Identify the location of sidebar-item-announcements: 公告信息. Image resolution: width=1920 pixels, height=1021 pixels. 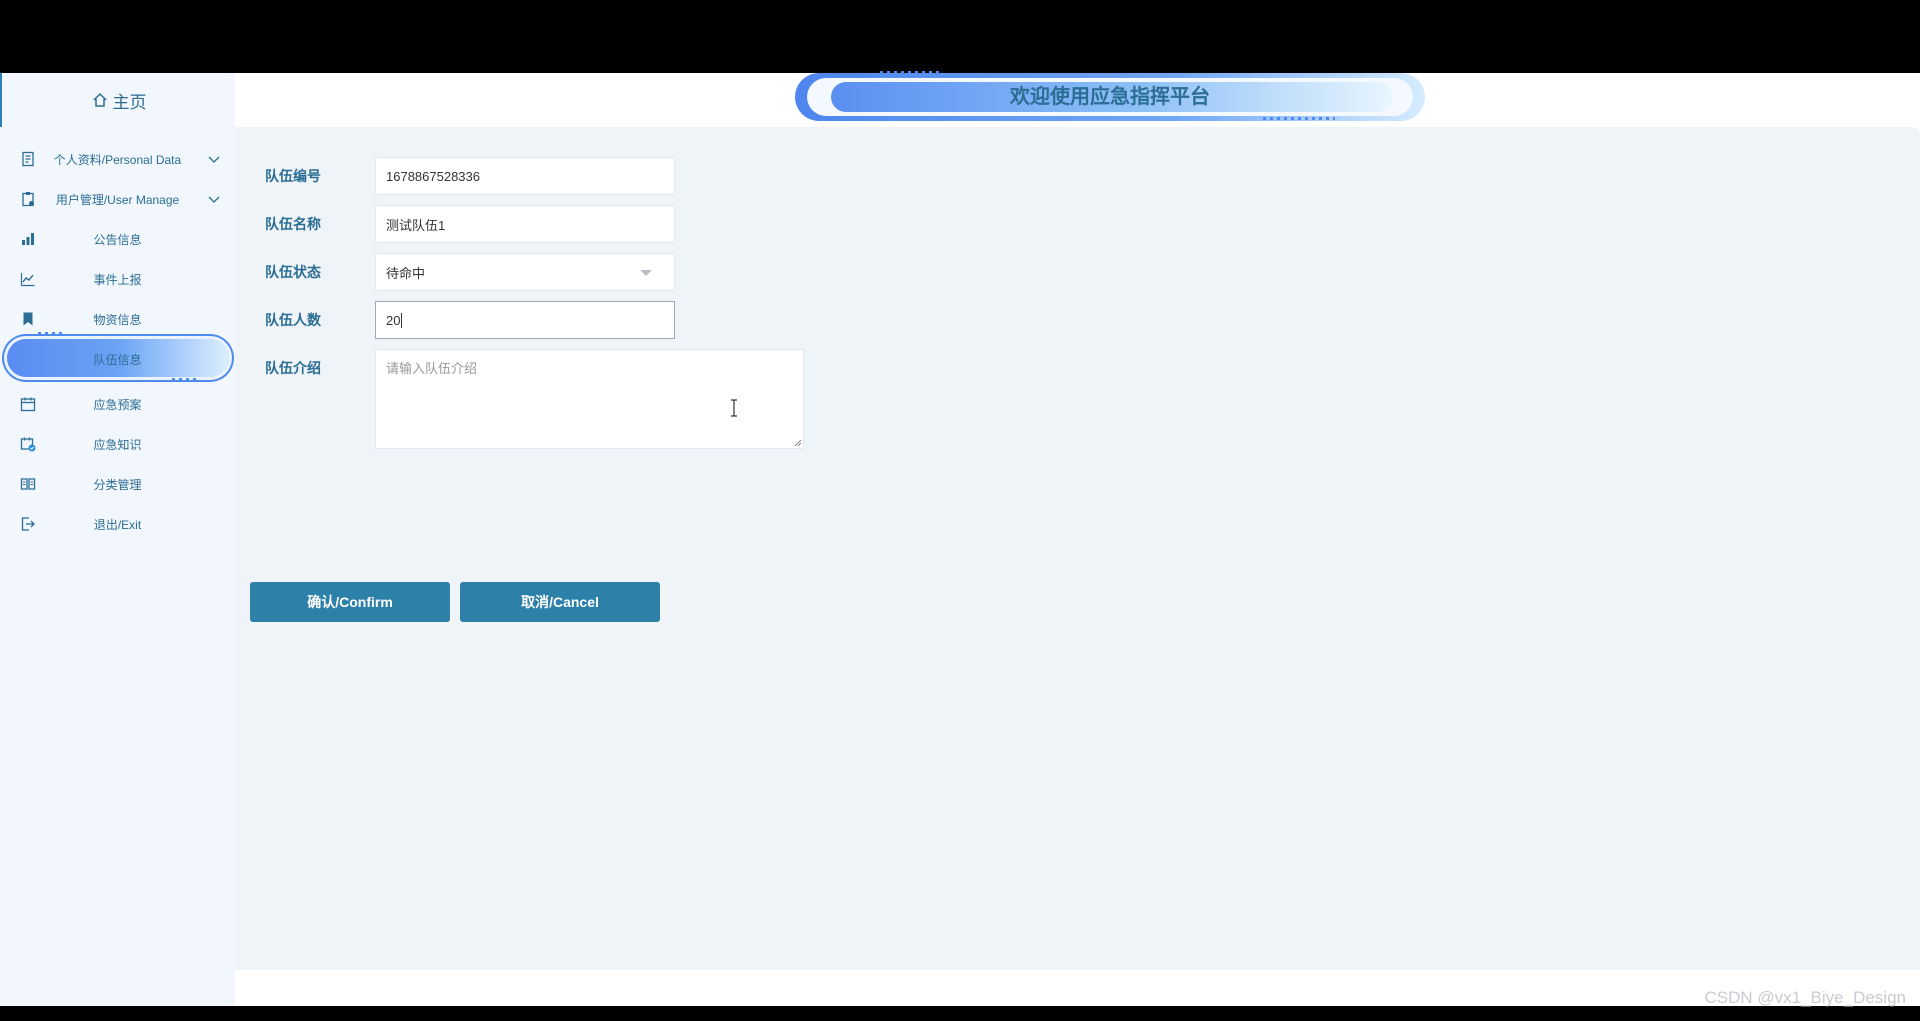
(117, 239).